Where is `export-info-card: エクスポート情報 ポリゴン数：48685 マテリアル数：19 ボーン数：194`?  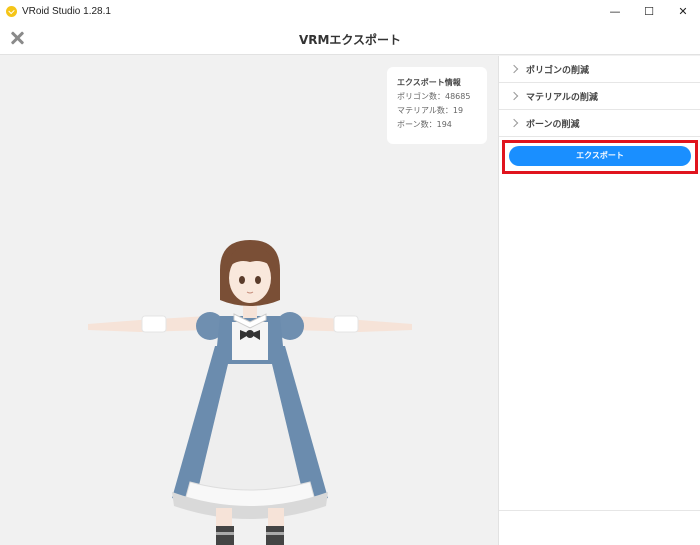 export-info-card: エクスポート情報 ポリゴン数：48685 マテリアル数：19 ボーン数：194 is located at coordinates (437, 105).